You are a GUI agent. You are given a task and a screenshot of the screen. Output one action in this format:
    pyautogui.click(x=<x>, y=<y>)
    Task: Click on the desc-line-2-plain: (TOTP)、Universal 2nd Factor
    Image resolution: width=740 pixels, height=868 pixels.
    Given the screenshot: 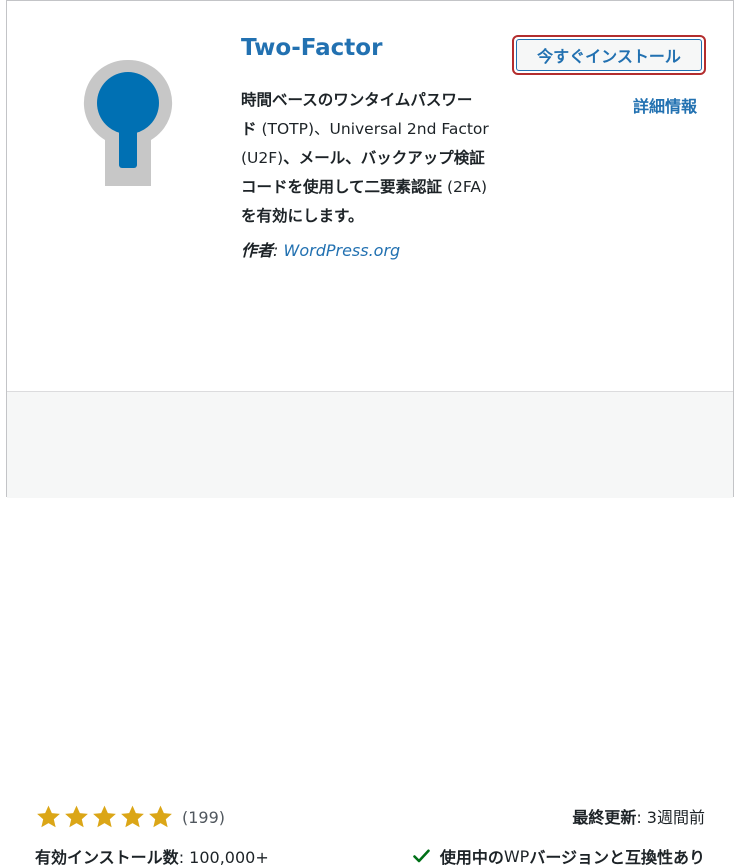 What is the action you would take?
    pyautogui.click(x=372, y=129)
    